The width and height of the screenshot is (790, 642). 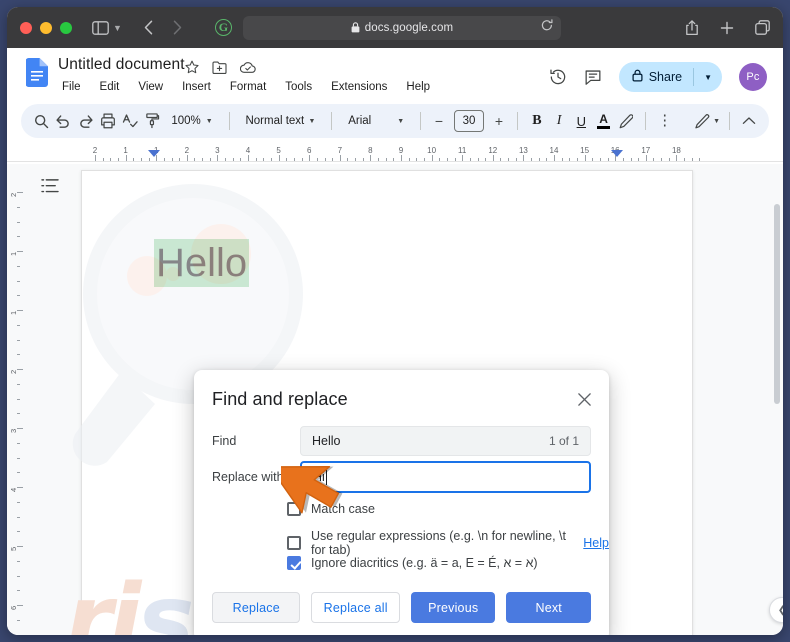 I want to click on next-button: Next, so click(x=548, y=607).